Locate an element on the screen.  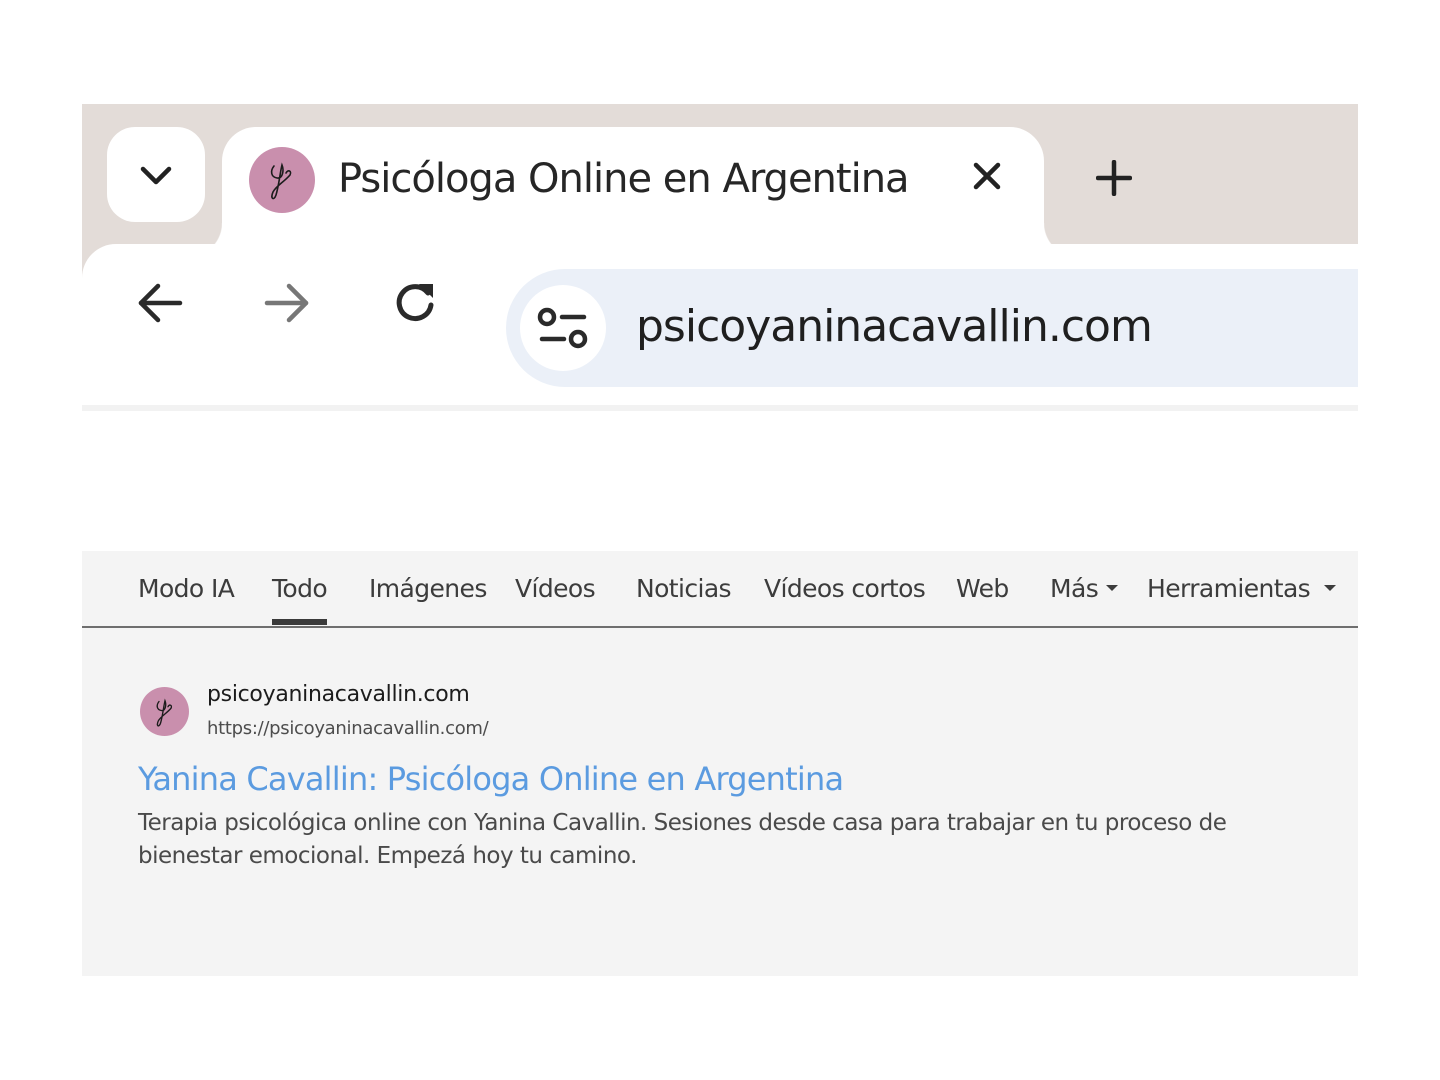
filter-videos: Vídeos is located at coordinates (555, 589).